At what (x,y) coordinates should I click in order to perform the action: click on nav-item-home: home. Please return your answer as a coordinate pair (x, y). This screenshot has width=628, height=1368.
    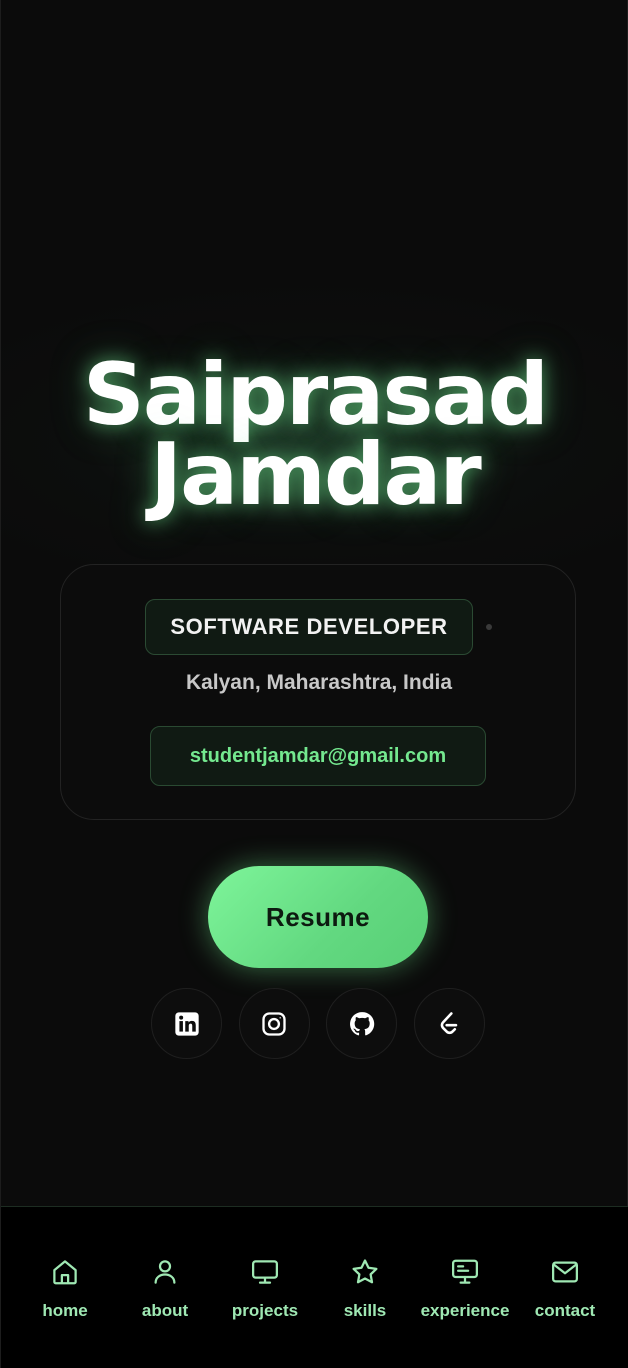
    Looking at the image, I should click on (65, 1287).